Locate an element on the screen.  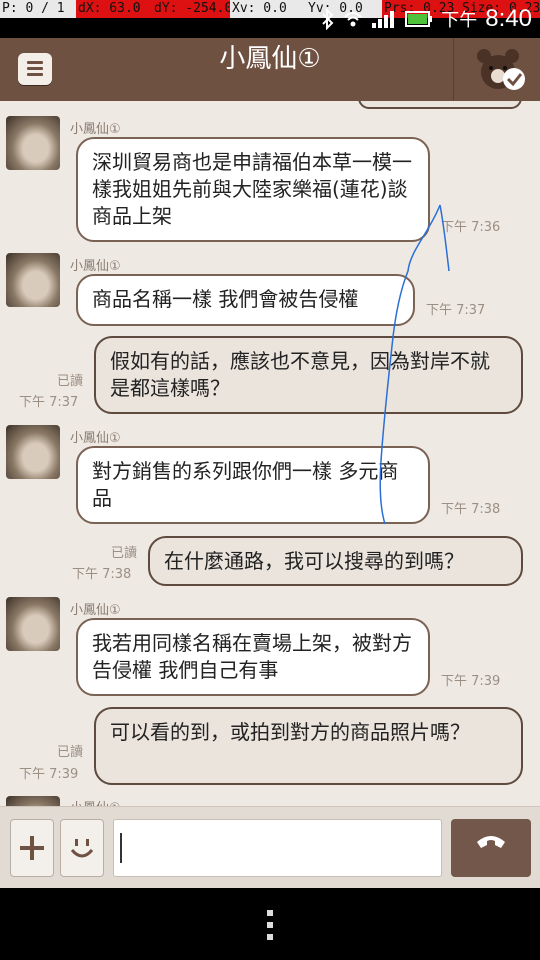
debug-pointer: P: 0 / 1 is located at coordinates (38, 9).